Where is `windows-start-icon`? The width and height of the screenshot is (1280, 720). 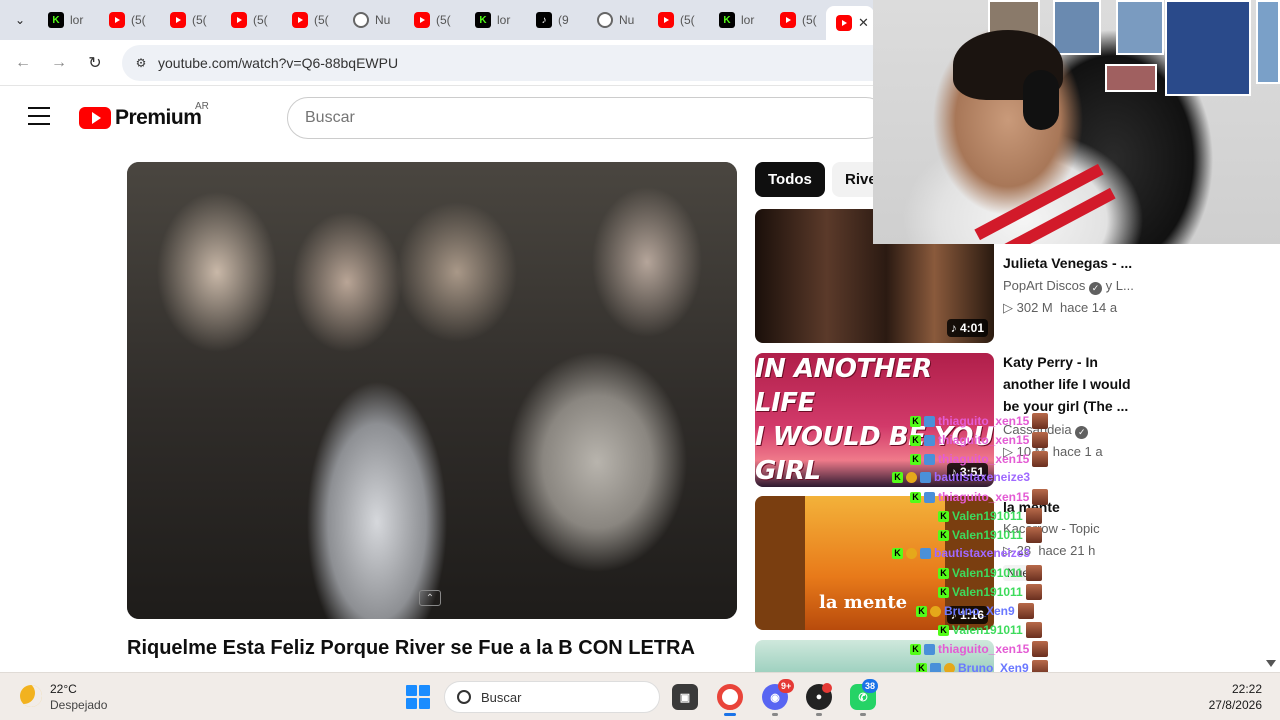
windows-start-icon is located at coordinates (418, 697).